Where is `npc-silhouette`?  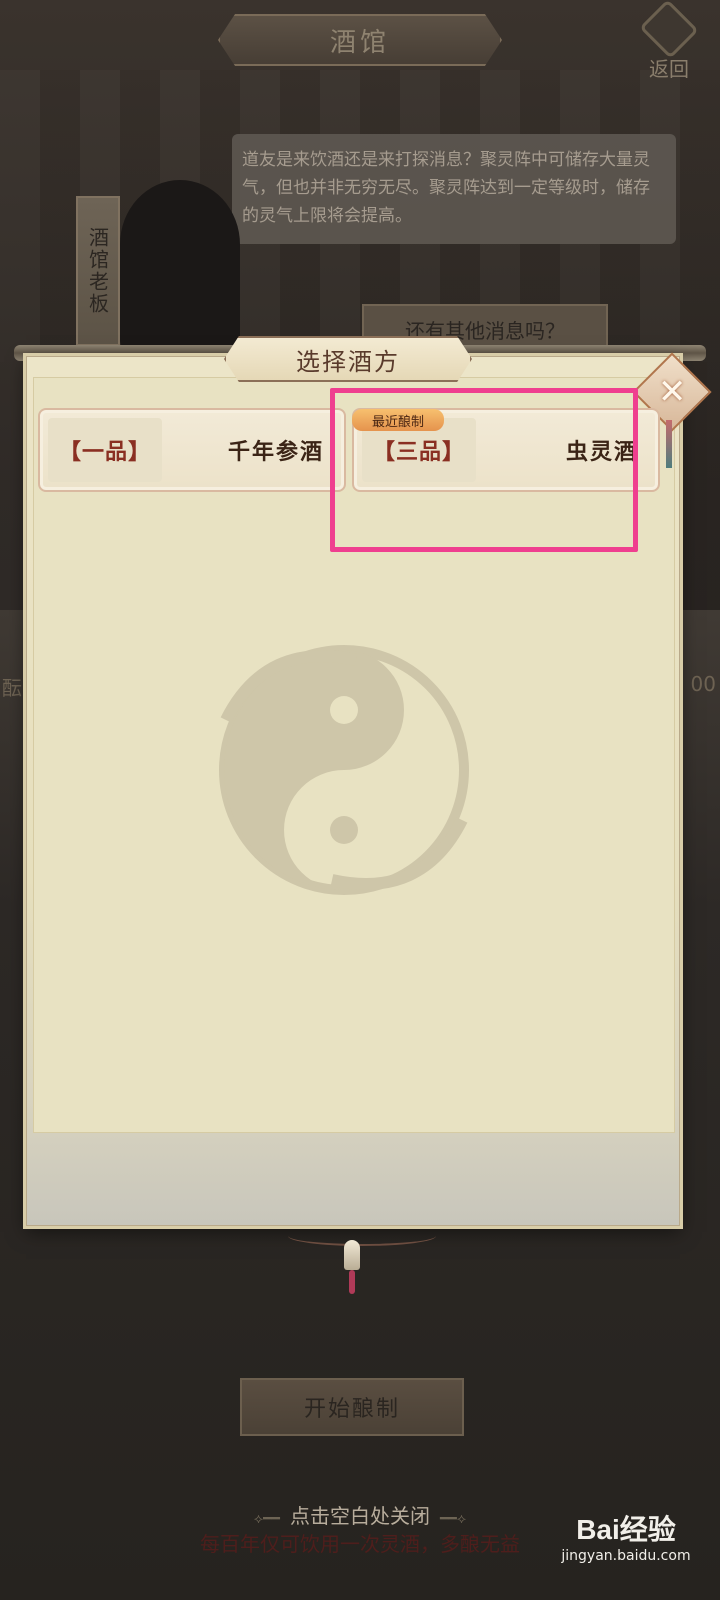 npc-silhouette is located at coordinates (180, 265).